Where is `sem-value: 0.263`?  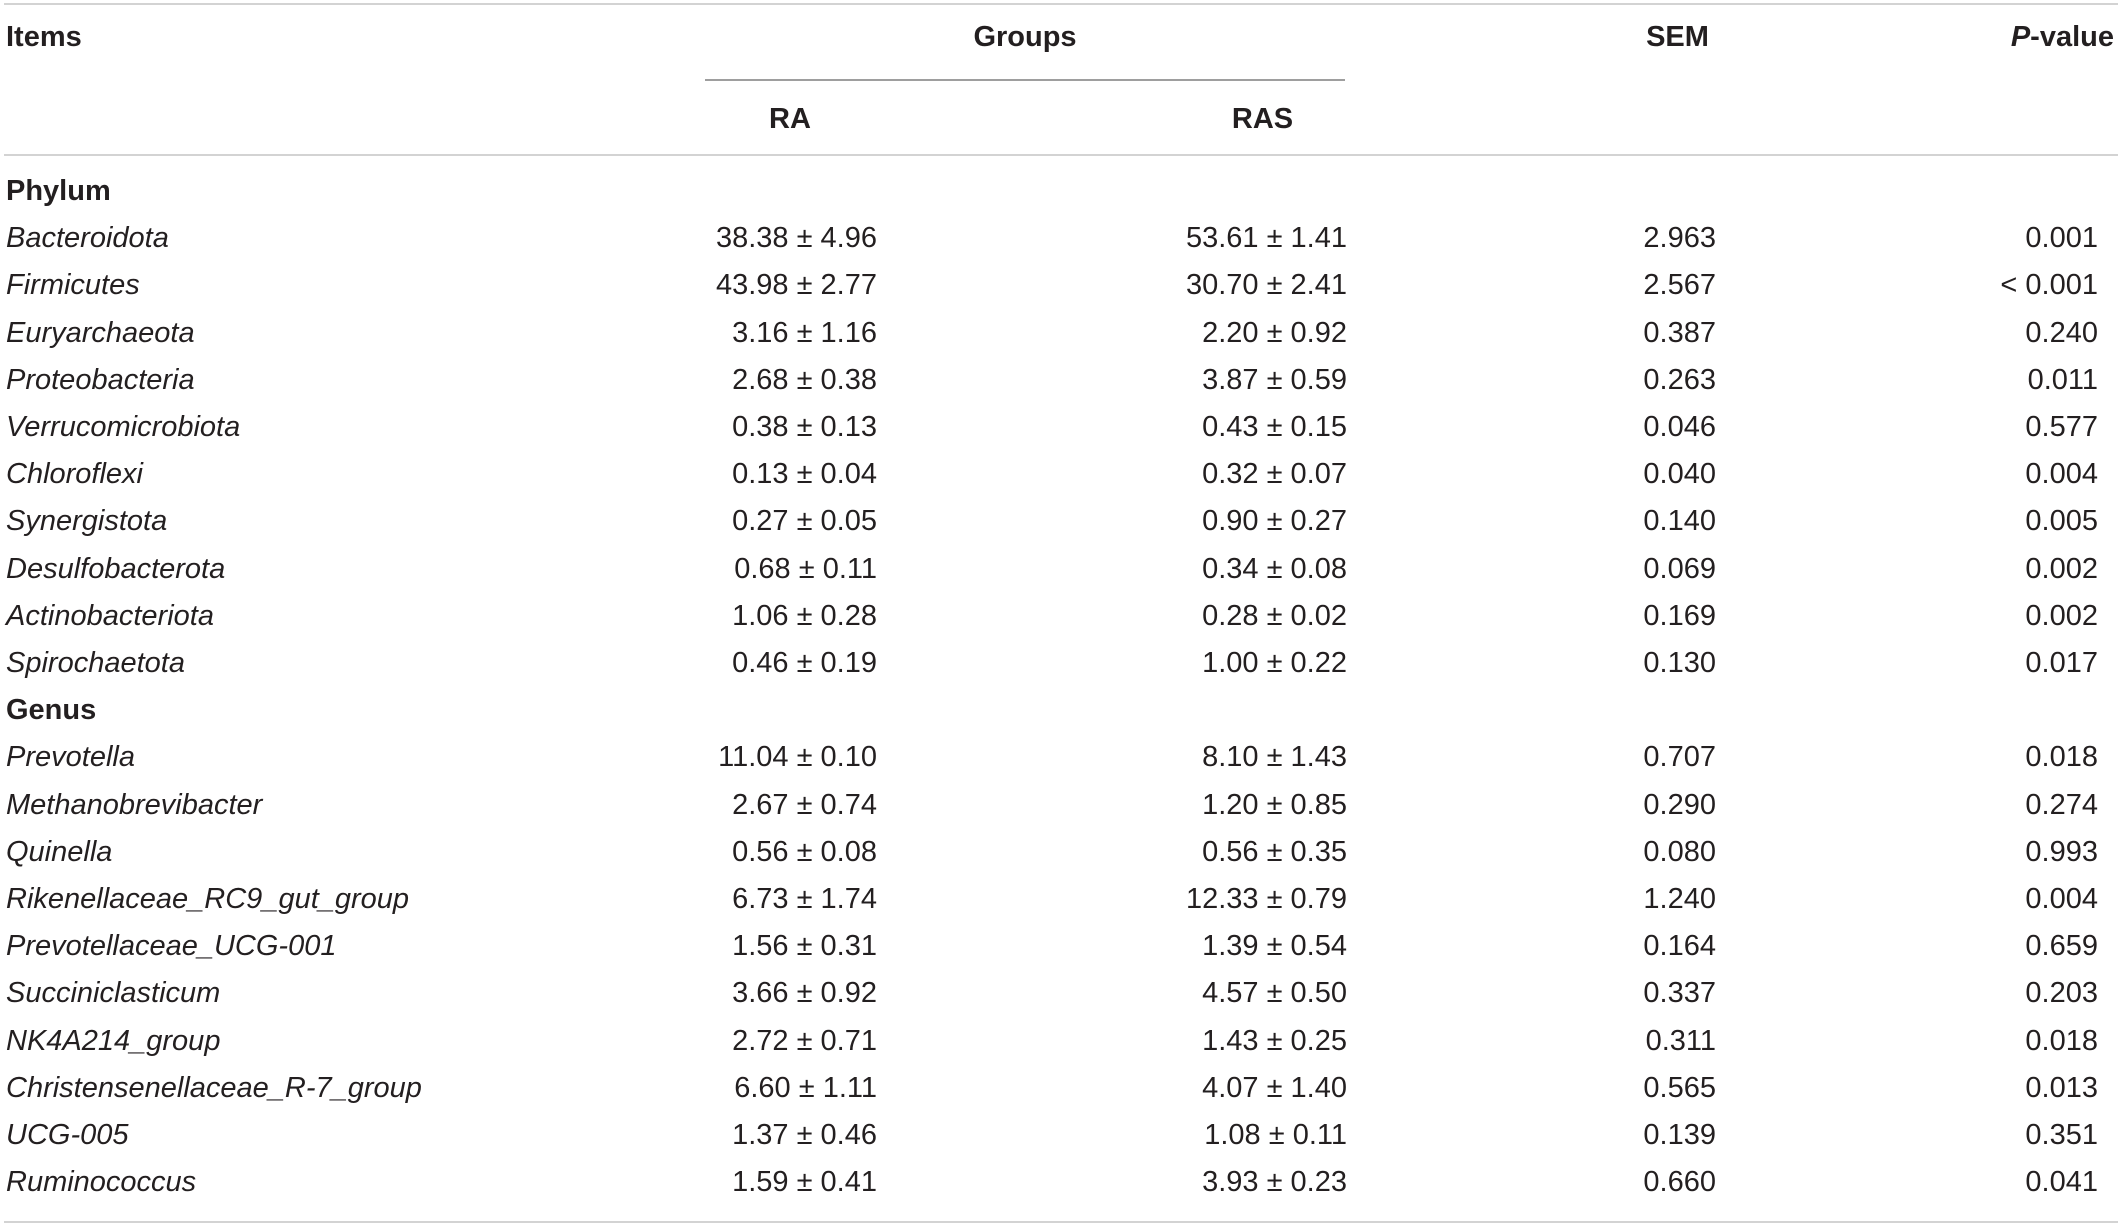
sem-value: 0.263 is located at coordinates (1679, 379).